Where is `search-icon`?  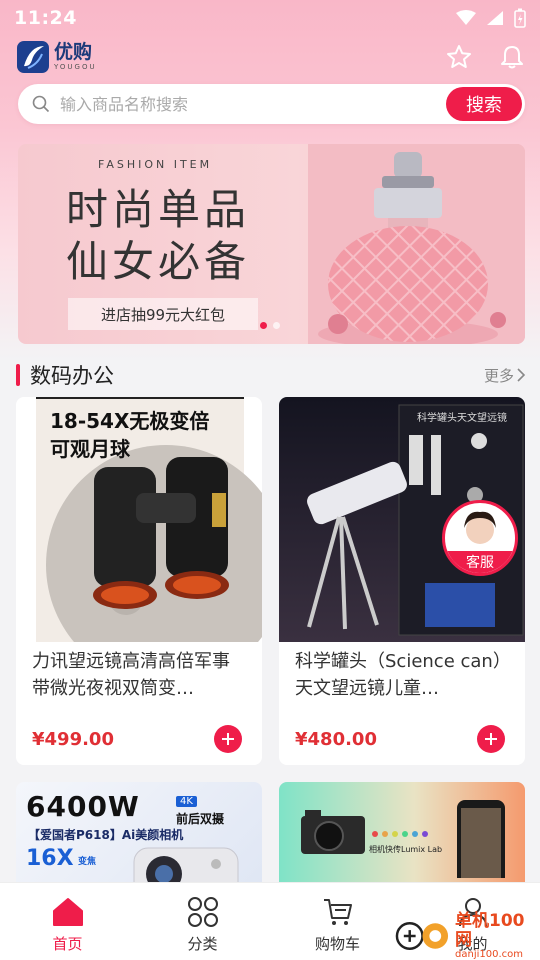 search-icon is located at coordinates (41, 104).